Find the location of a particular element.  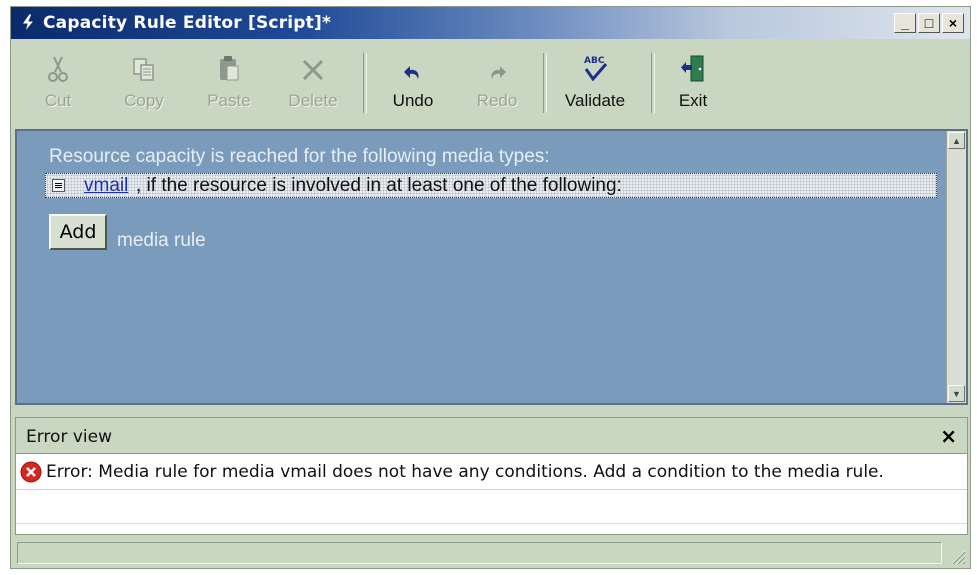

scroll-down-button: ▼ is located at coordinates (956, 393).